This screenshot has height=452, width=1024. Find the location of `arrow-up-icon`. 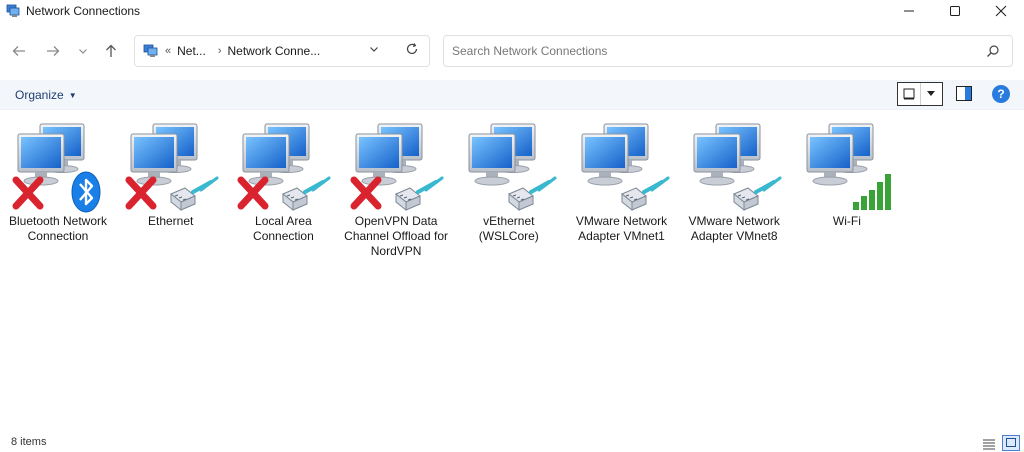

arrow-up-icon is located at coordinates (111, 50).